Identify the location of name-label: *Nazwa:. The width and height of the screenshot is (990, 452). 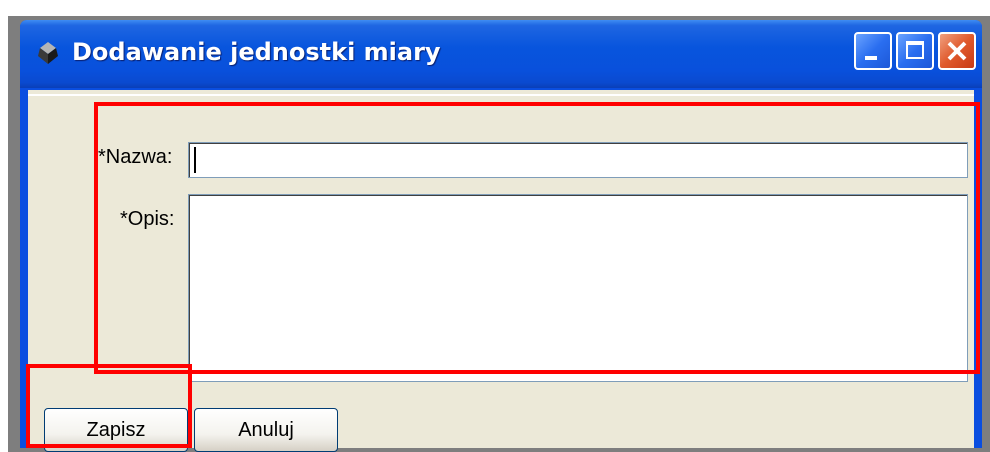
(135, 157).